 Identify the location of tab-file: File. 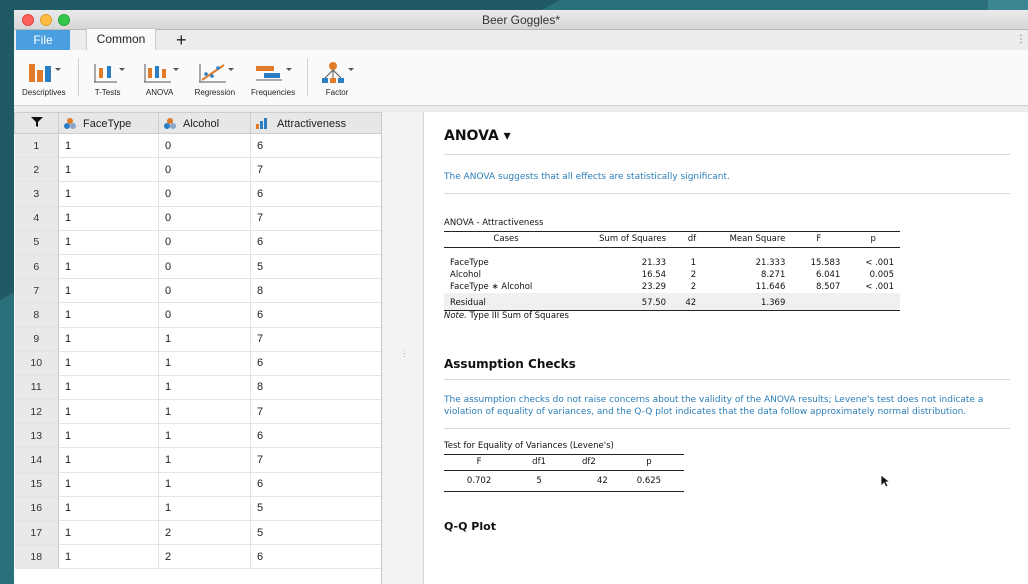
(43, 40).